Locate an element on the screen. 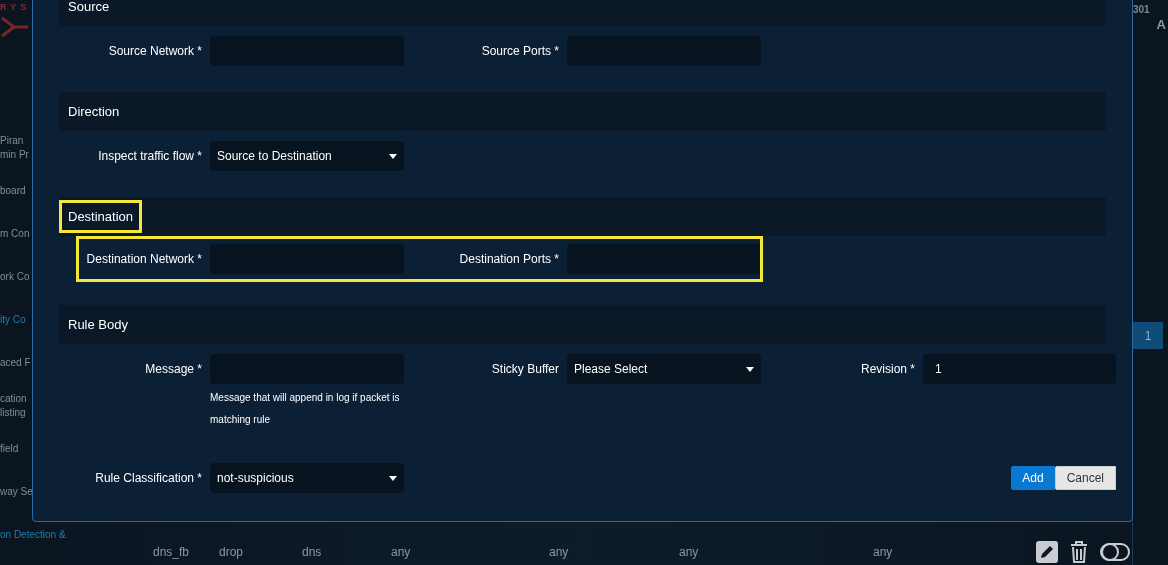  sidebar-item: Piran min Pr is located at coordinates (14, 147).